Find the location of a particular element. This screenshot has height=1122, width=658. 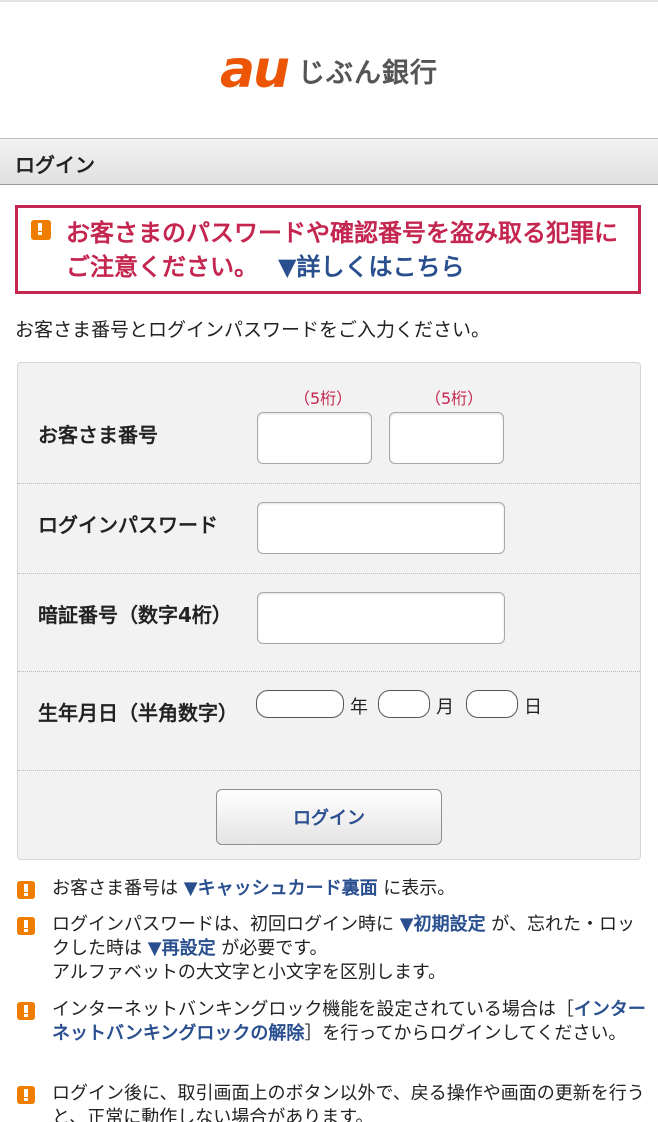

note-text: が必要です。 is located at coordinates (271, 948).